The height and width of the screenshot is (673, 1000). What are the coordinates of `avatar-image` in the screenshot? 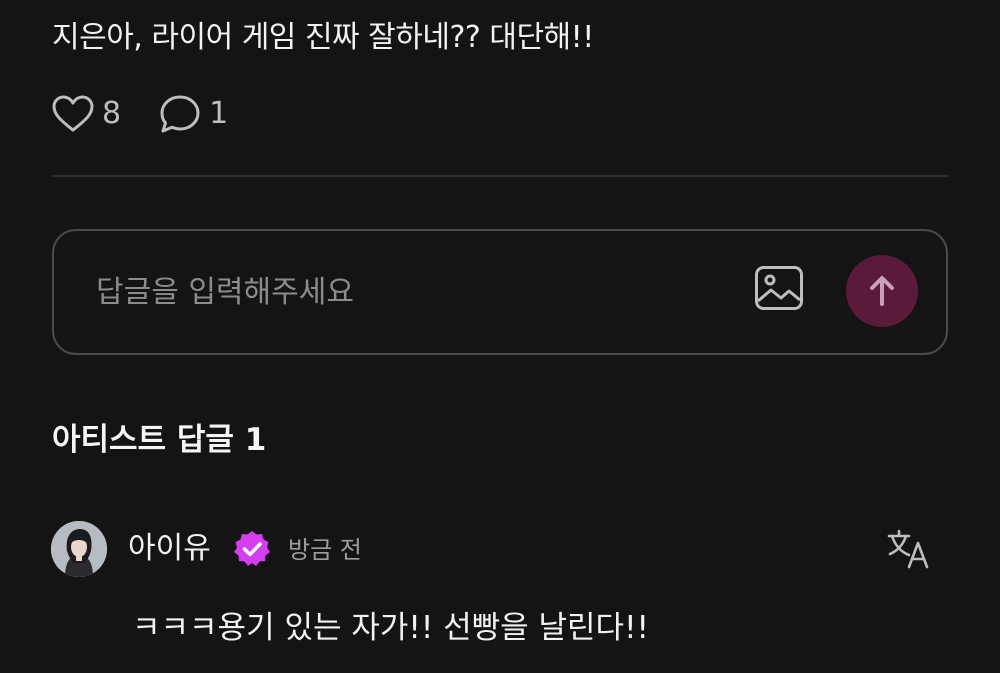 It's located at (79, 549).